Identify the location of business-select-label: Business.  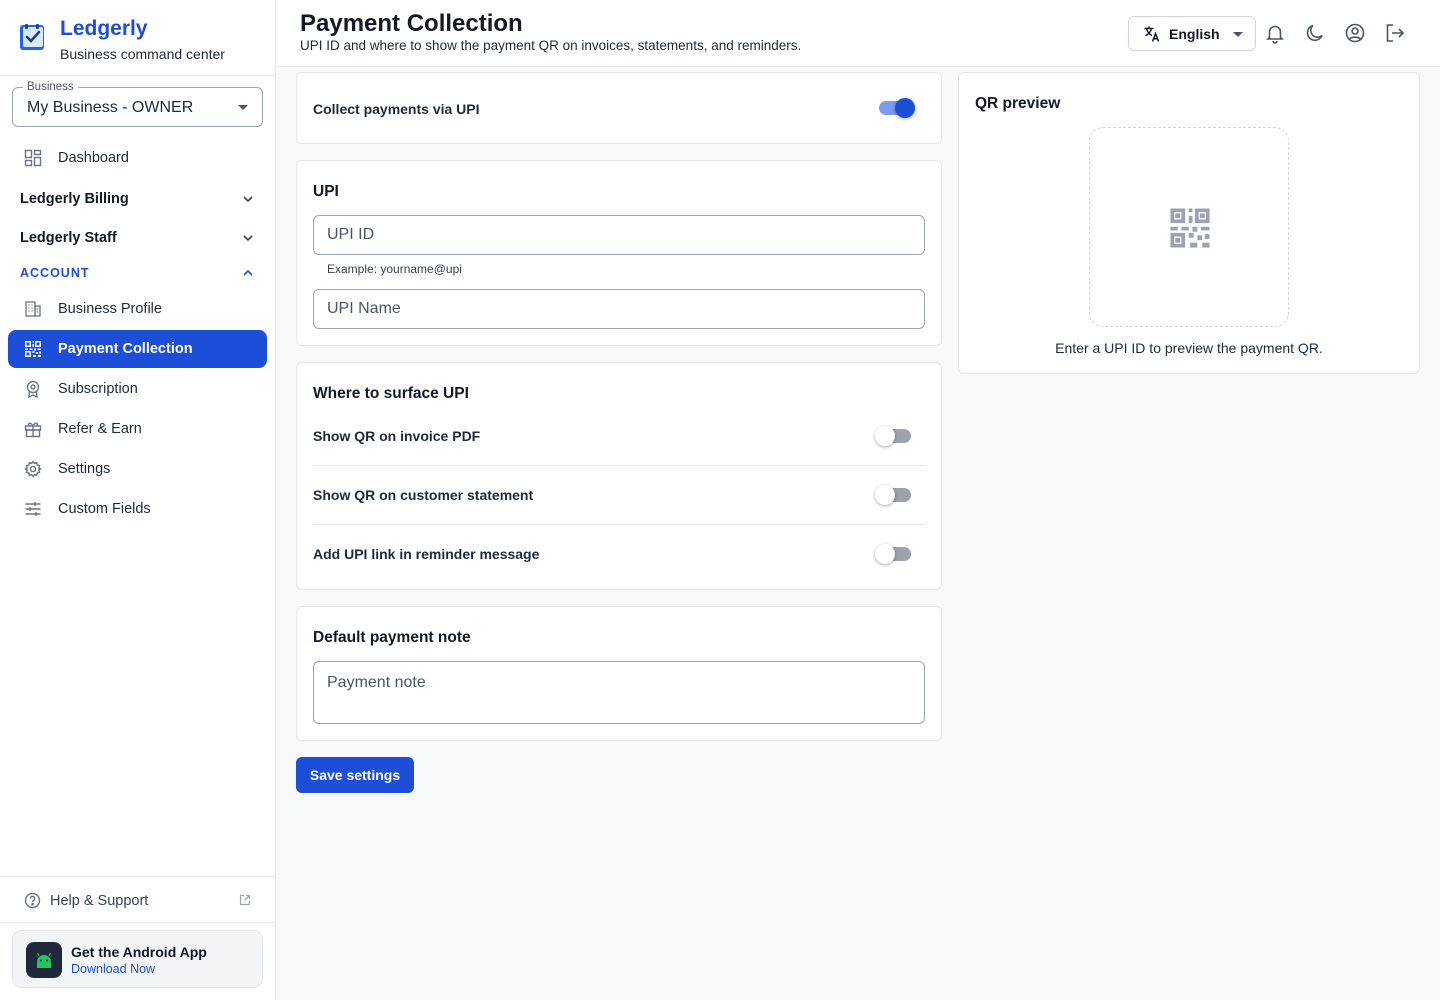
(50, 87).